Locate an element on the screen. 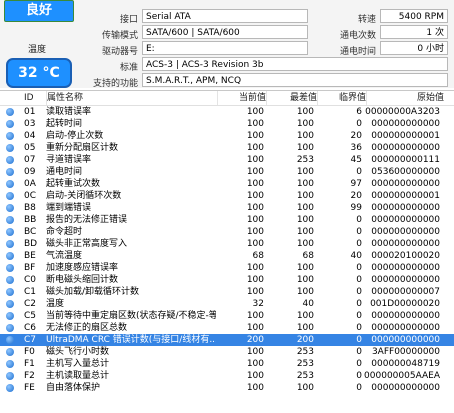 The width and height of the screenshot is (454, 413). table-header: ID 属性名称 当前值 最差值 临界值 原始值 is located at coordinates (227, 98).